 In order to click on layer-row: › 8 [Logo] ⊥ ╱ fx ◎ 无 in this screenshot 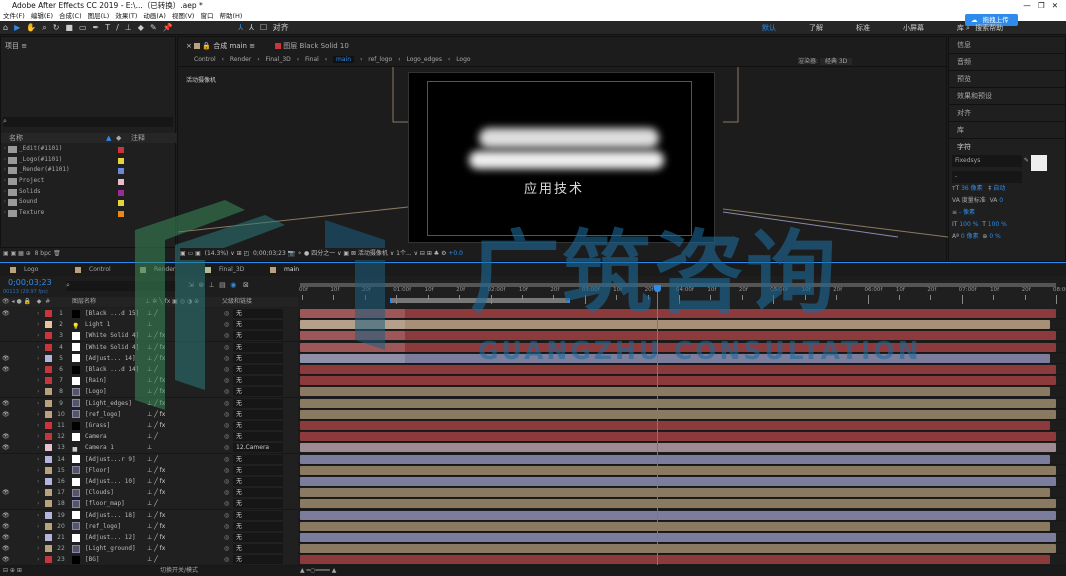, I will do `click(533, 392)`.